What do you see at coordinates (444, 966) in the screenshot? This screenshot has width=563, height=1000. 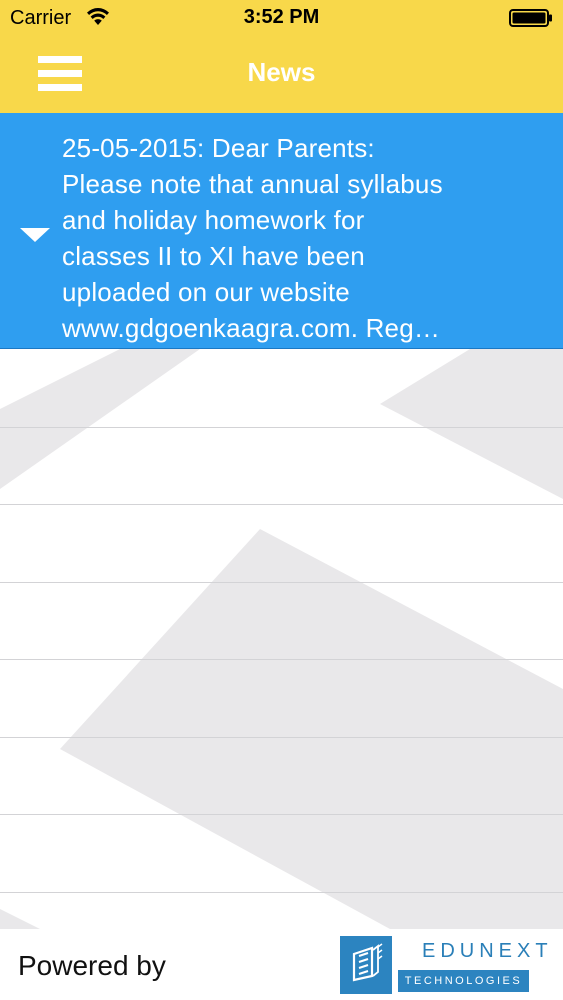 I see `edunext-logo: EDUNEXT TECHNOLOGIES` at bounding box center [444, 966].